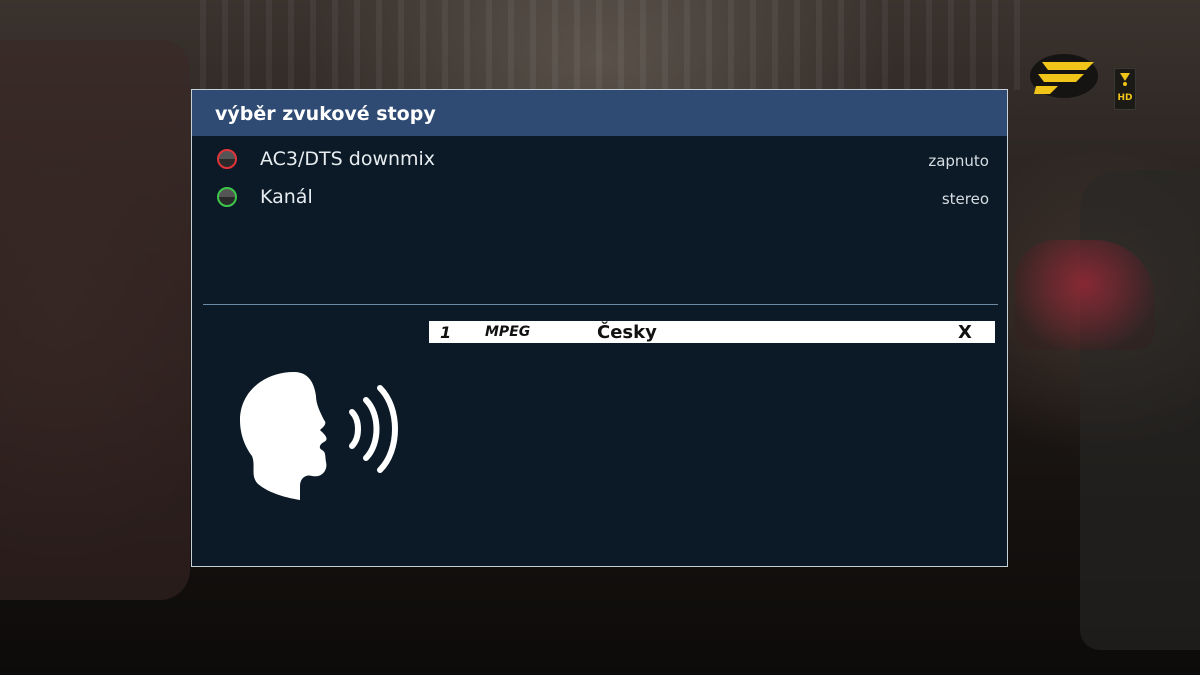 The height and width of the screenshot is (675, 1200). Describe the element at coordinates (610, 45) in the screenshot. I see `background-shed-wall` at that location.